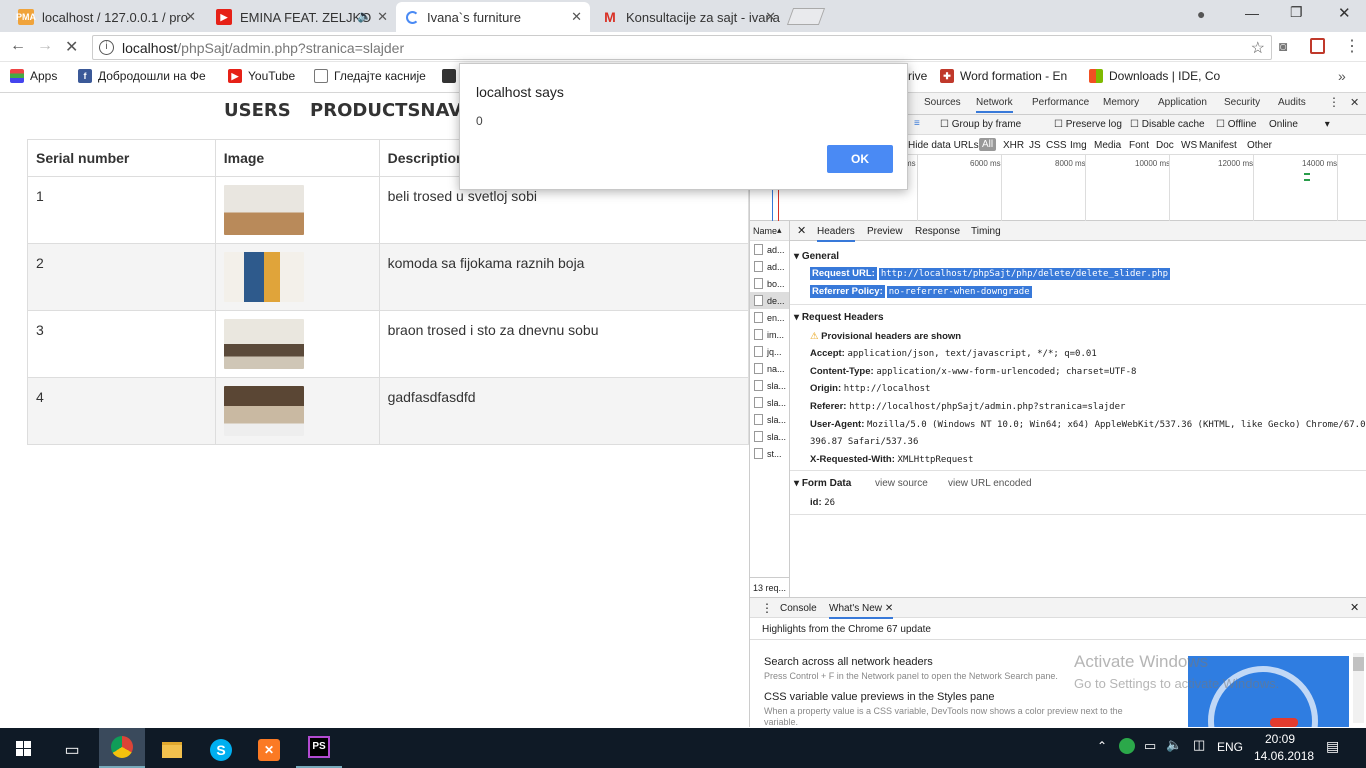  I want to click on ok-button: OK, so click(860, 159).